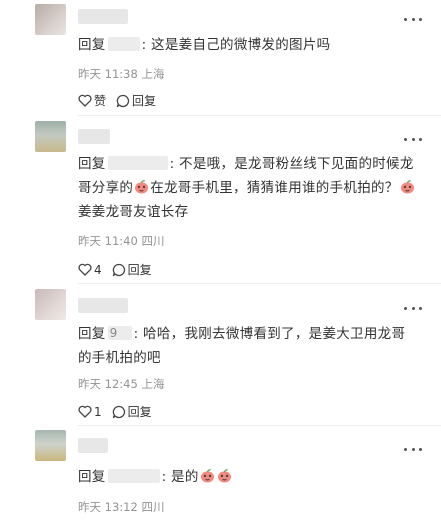 This screenshot has width=441, height=521. Describe the element at coordinates (248, 346) in the screenshot. I see `comment-text: 回复 9: 哈哈，我刚去微博看到了，是姜大卫用龙哥的手机拍的吧` at that location.